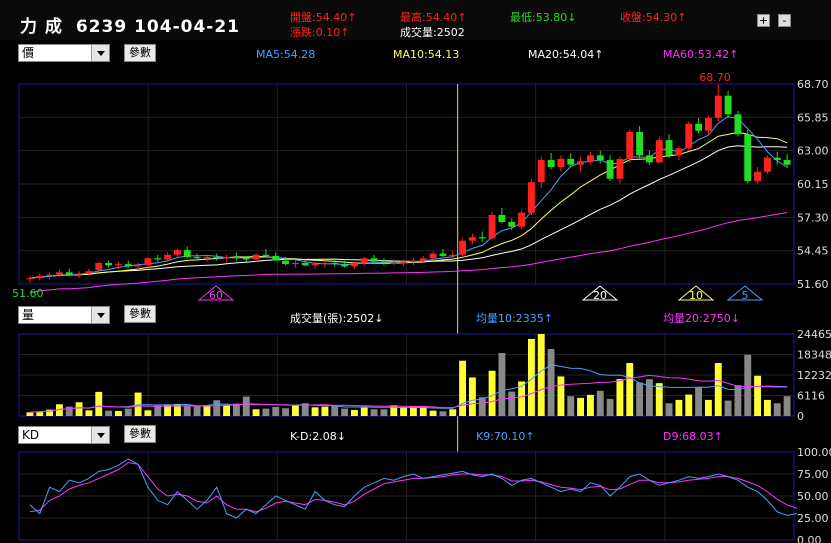 The height and width of the screenshot is (543, 831). What do you see at coordinates (745, 295) in the screenshot?
I see `ma-flag-label: 5` at bounding box center [745, 295].